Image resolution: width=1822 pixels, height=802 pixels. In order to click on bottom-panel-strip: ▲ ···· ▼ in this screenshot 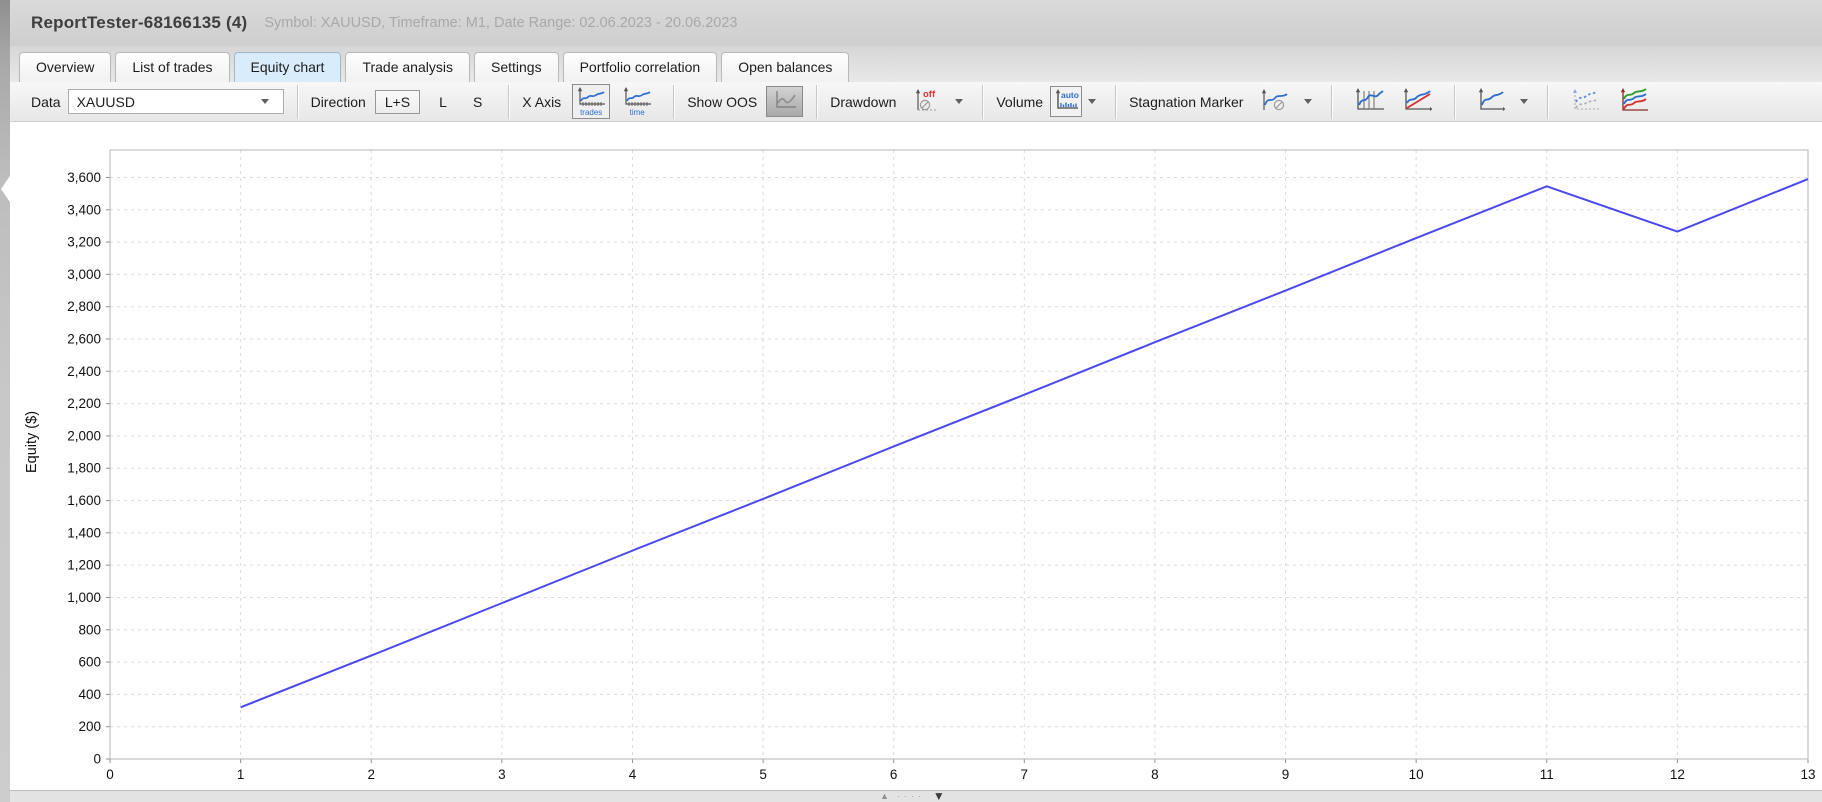, I will do `click(916, 796)`.